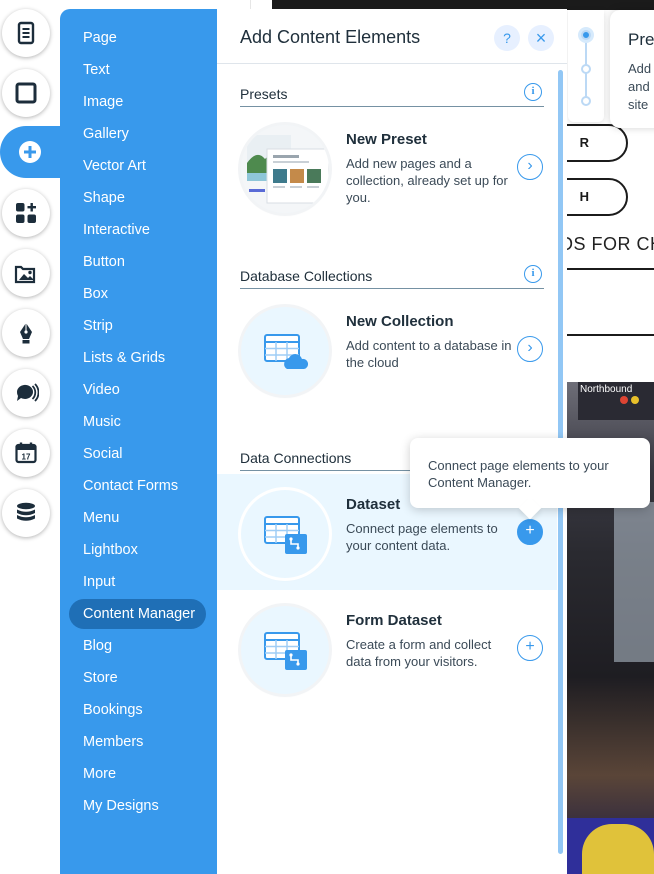  What do you see at coordinates (640, 68) in the screenshot?
I see `preview-line-1: Add` at bounding box center [640, 68].